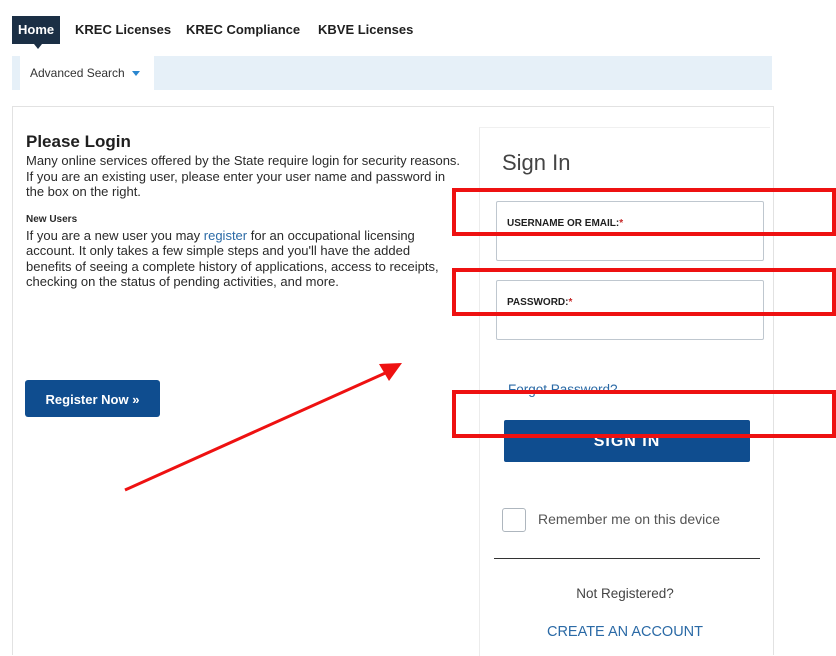  I want to click on password-label-text: PASSWORD:, so click(538, 302).